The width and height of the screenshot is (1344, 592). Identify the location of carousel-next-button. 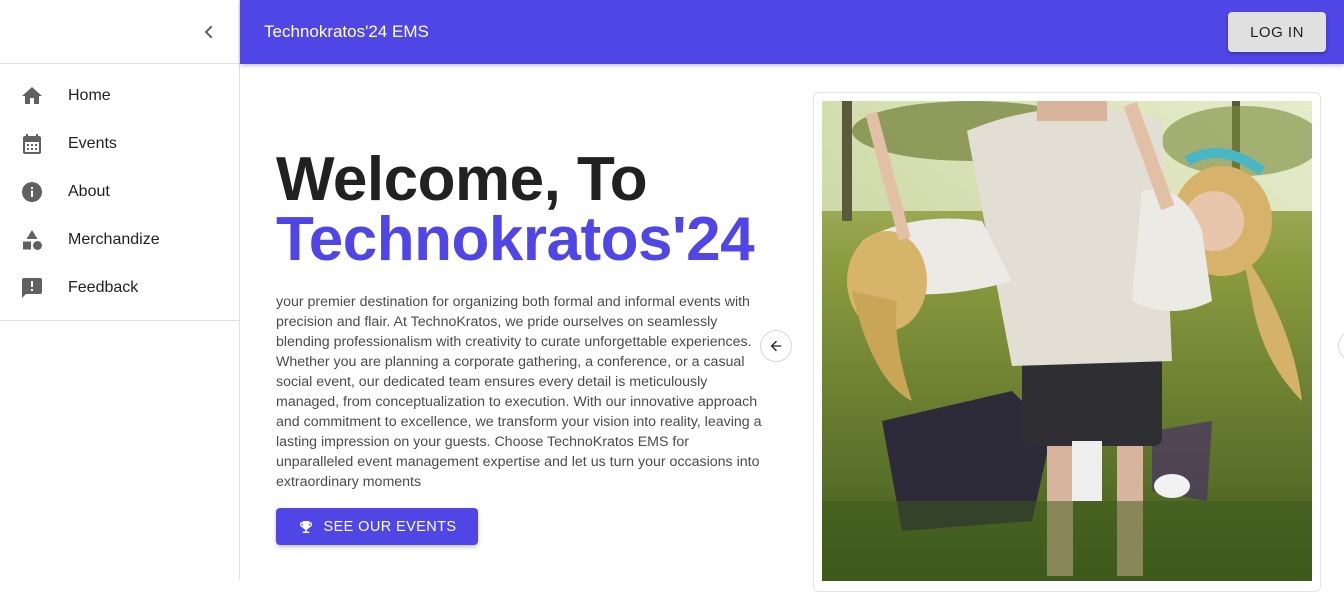
(1341, 346).